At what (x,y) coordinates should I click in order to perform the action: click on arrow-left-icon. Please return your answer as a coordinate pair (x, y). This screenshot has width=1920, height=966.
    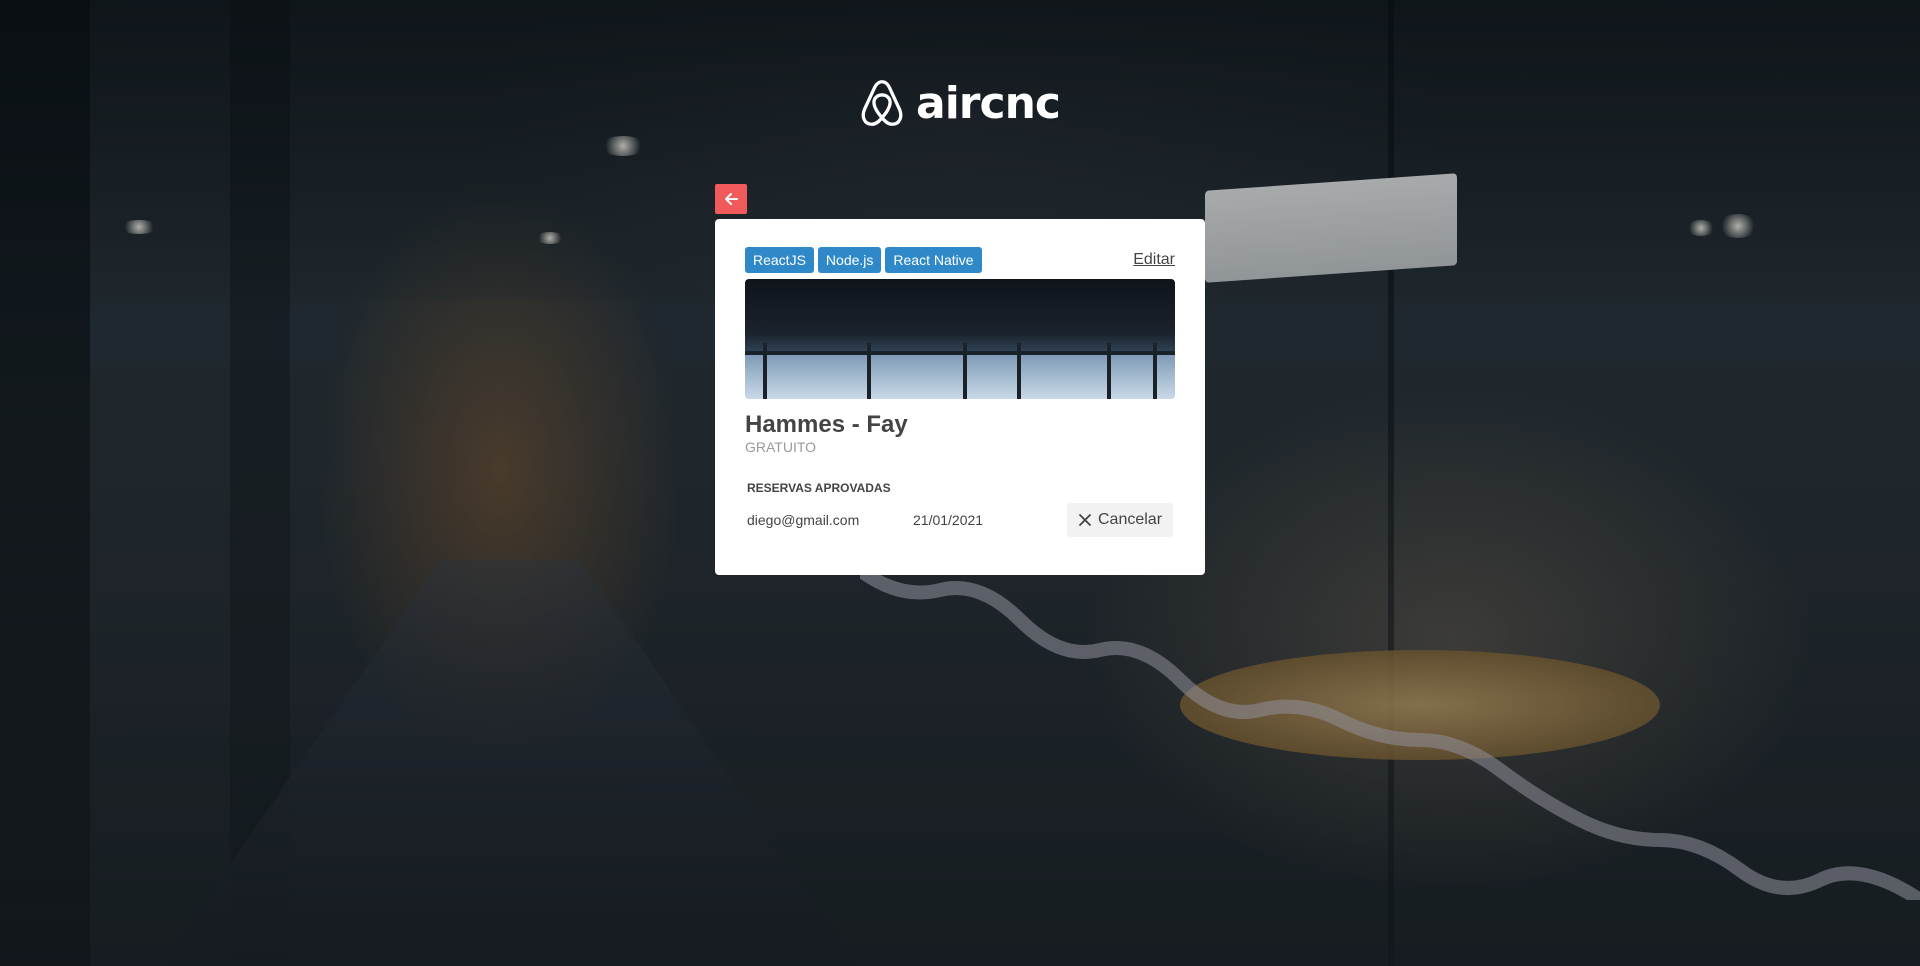
    Looking at the image, I should click on (731, 199).